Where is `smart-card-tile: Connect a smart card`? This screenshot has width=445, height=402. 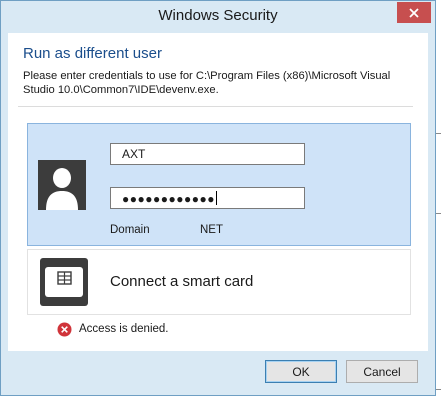 smart-card-tile: Connect a smart card is located at coordinates (219, 282).